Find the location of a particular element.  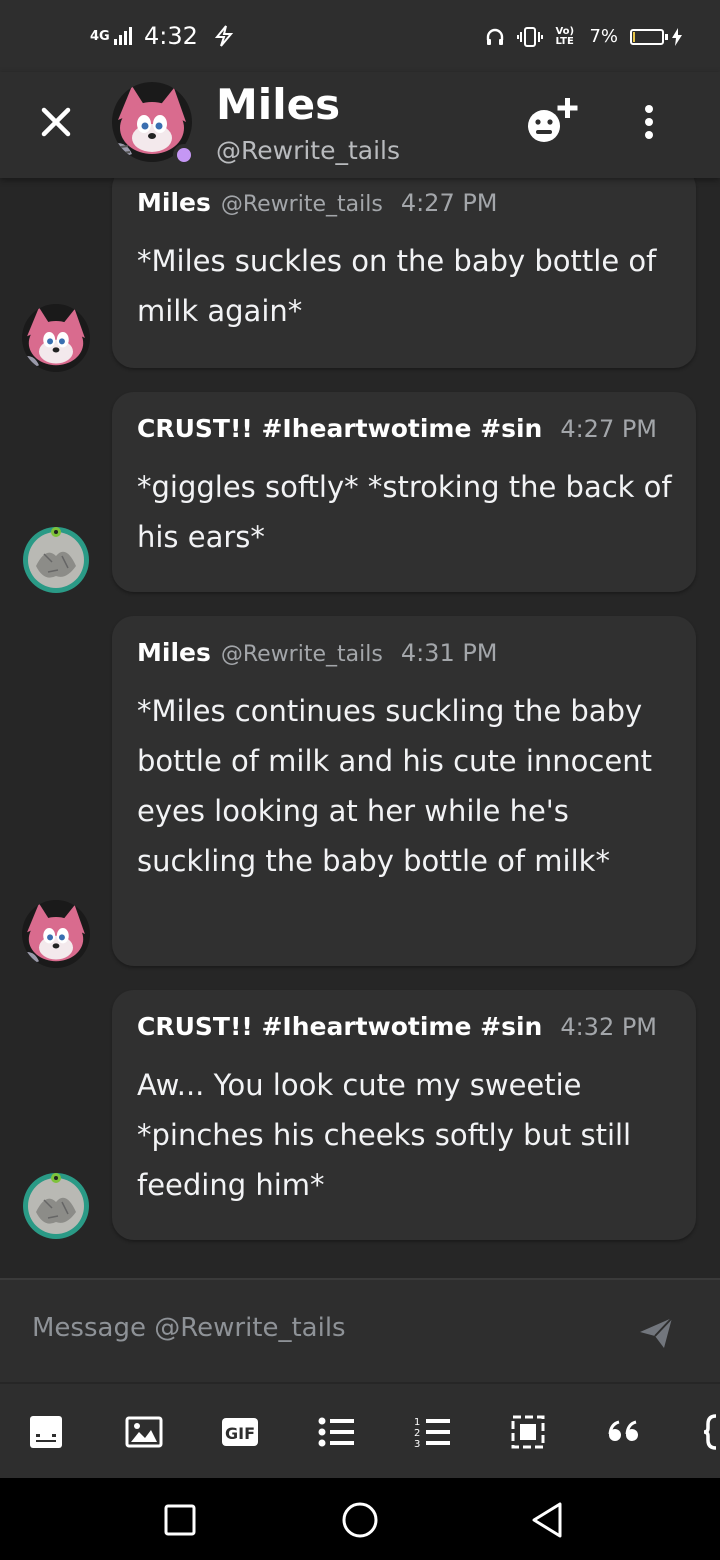

send-icon is located at coordinates (656, 1332).